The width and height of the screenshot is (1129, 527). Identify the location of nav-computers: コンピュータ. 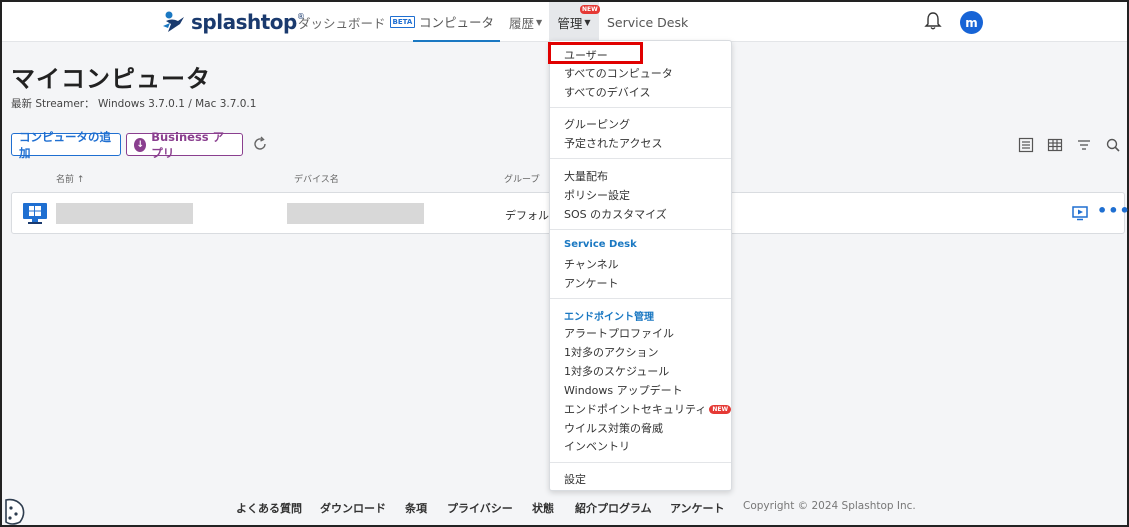
(456, 22).